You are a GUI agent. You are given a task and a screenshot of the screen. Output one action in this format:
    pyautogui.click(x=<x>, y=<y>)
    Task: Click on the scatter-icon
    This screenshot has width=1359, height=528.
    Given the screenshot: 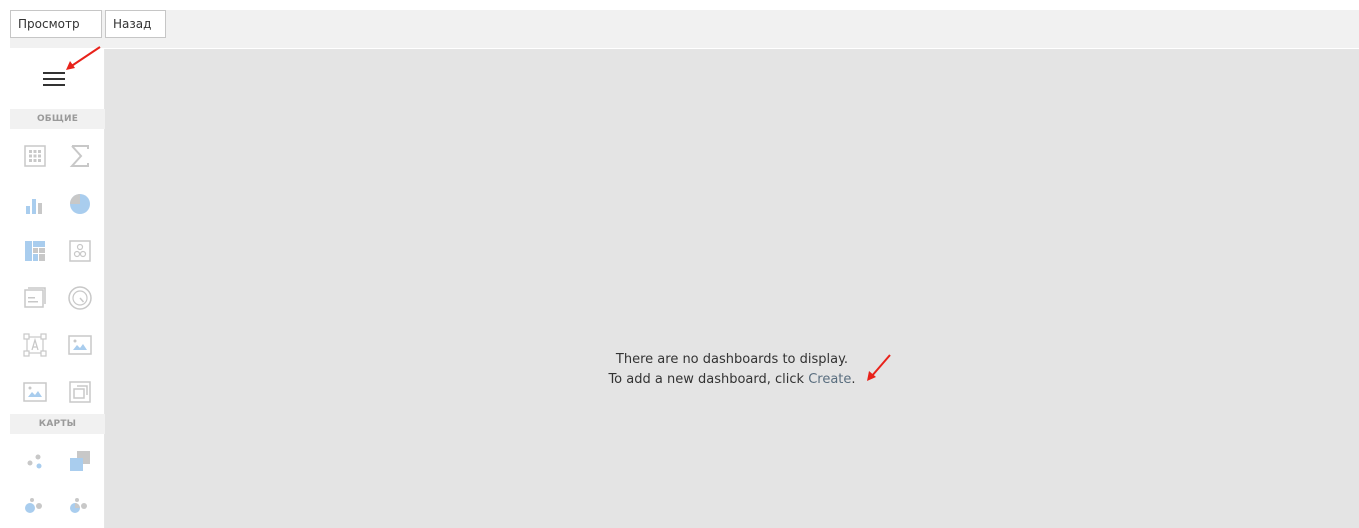 What is the action you would take?
    pyautogui.click(x=80, y=251)
    